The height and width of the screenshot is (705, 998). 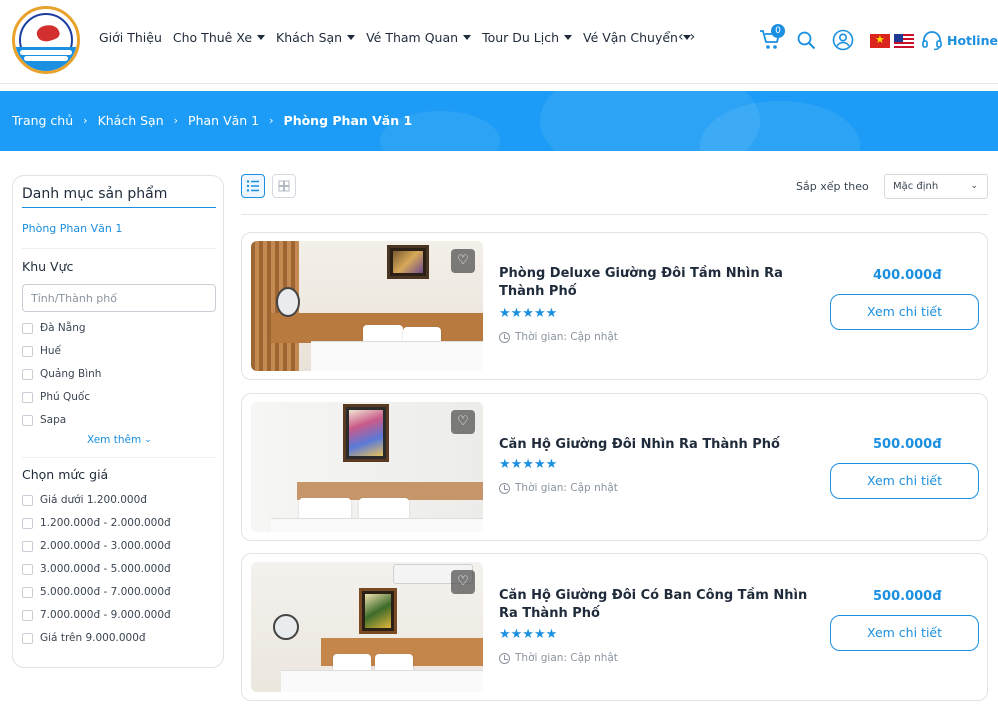 What do you see at coordinates (65, 474) in the screenshot?
I see `price-heading: Chọn mức giá` at bounding box center [65, 474].